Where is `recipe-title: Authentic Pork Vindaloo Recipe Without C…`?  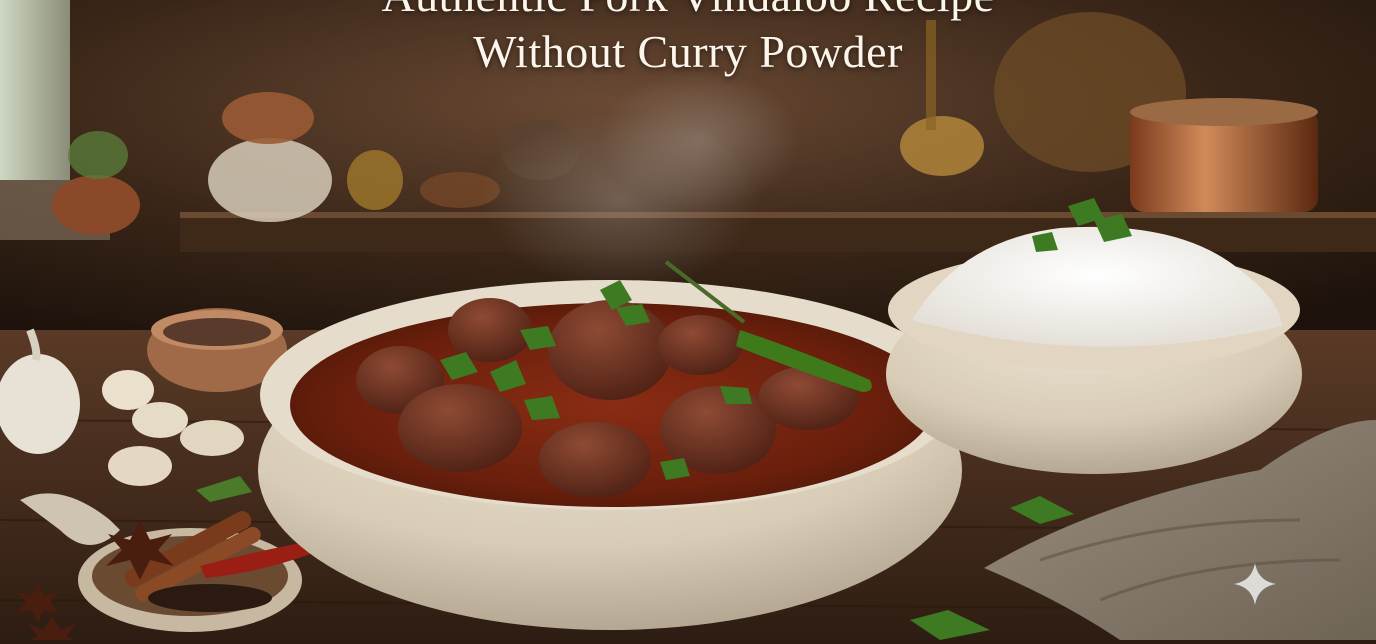
recipe-title: Authentic Pork Vindaloo Recipe Without C… is located at coordinates (688, 40).